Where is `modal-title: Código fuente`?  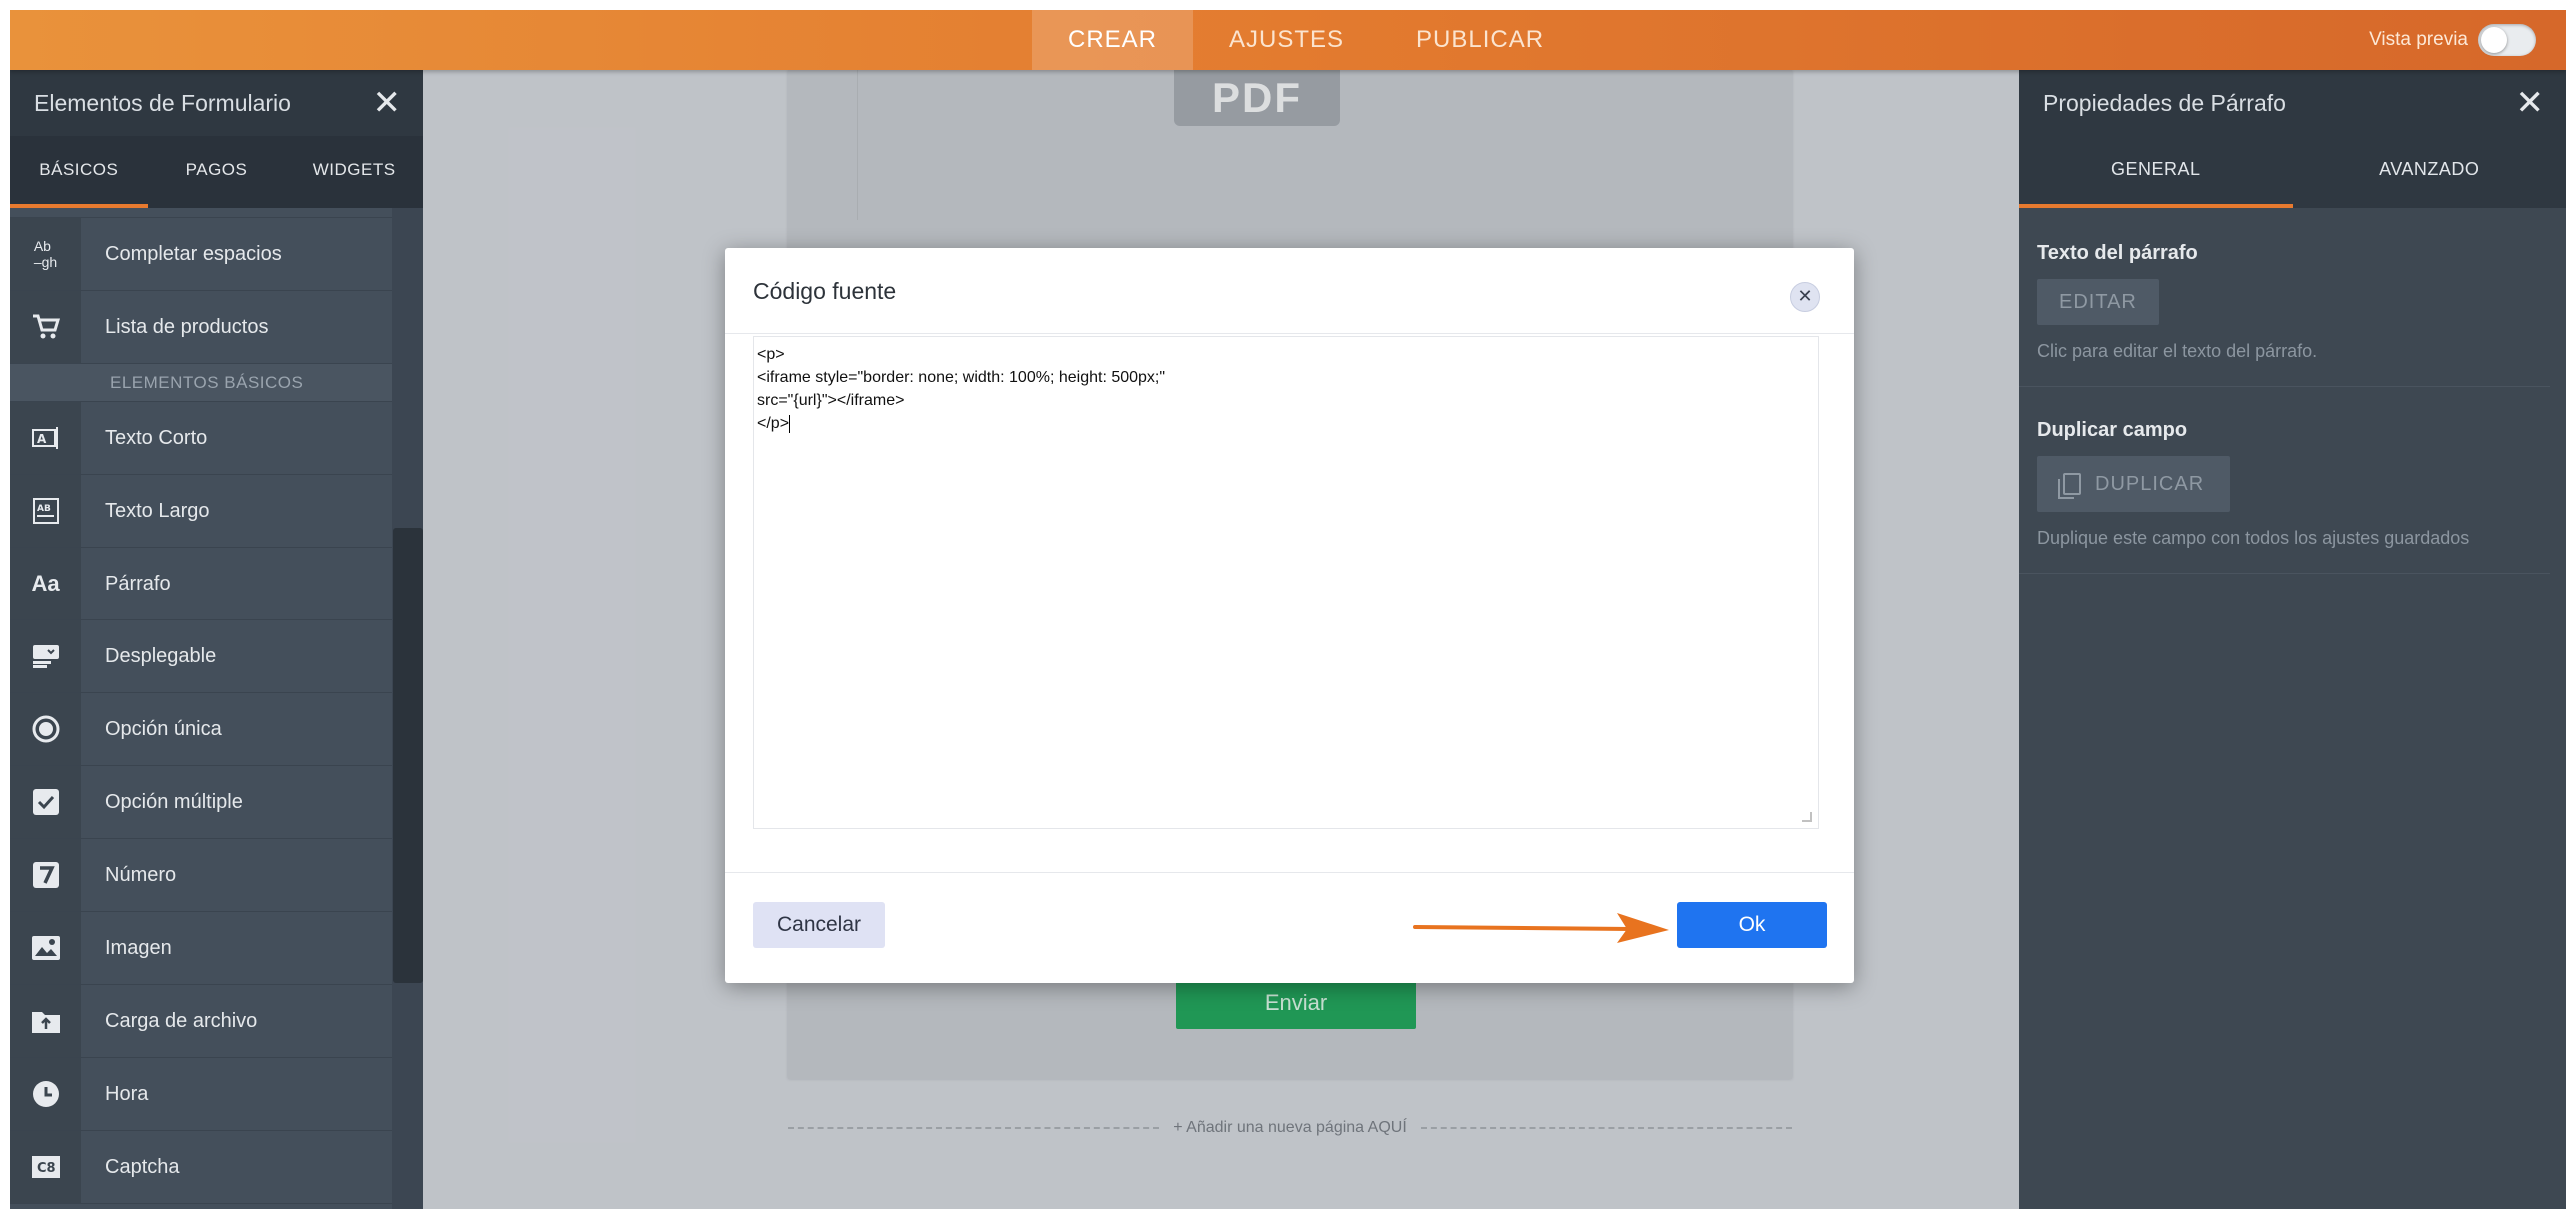
modal-title: Código fuente is located at coordinates (825, 291).